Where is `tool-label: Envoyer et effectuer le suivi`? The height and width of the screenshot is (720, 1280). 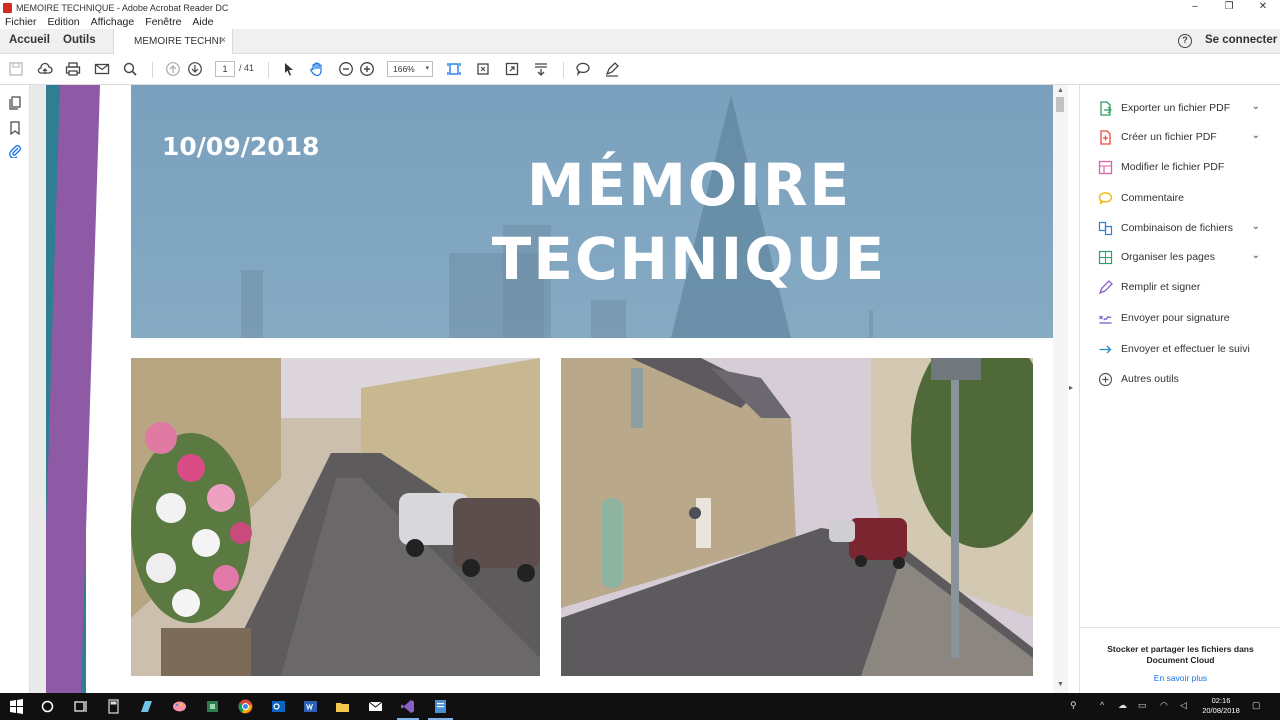 tool-label: Envoyer et effectuer le suivi is located at coordinates (1185, 349).